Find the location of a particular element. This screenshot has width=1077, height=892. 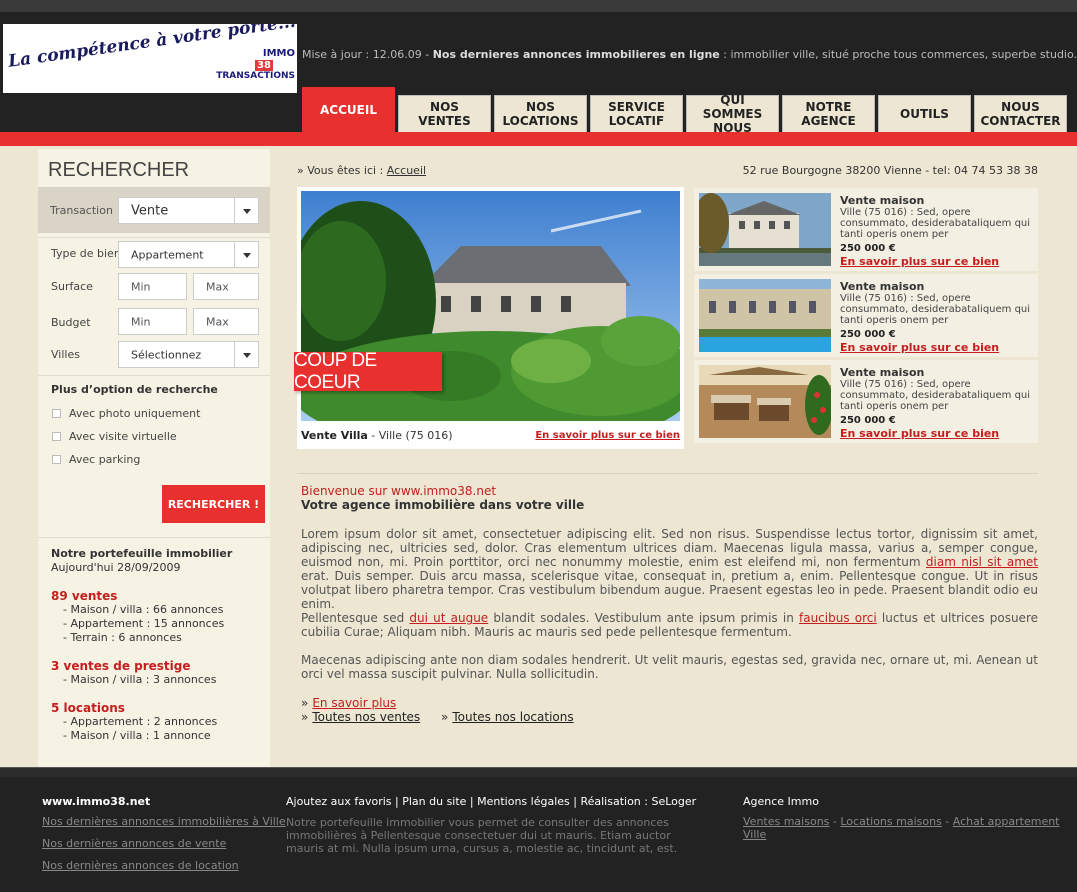

en-savoir-plus-link: En savoir plus is located at coordinates (354, 703).